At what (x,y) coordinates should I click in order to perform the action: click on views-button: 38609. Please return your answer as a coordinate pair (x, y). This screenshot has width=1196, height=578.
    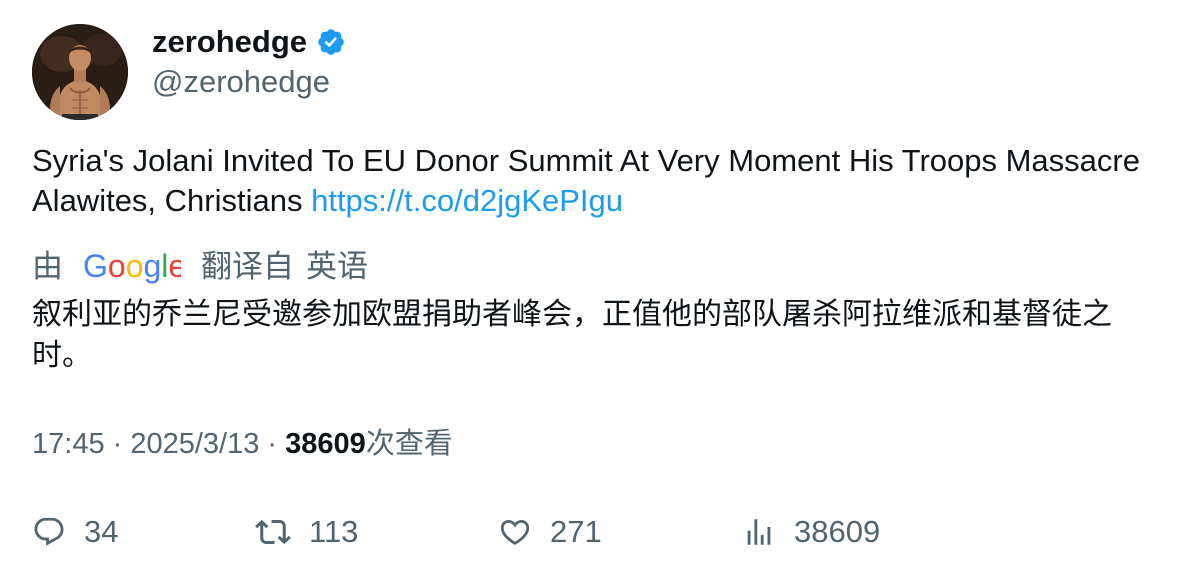
    Looking at the image, I should click on (811, 532).